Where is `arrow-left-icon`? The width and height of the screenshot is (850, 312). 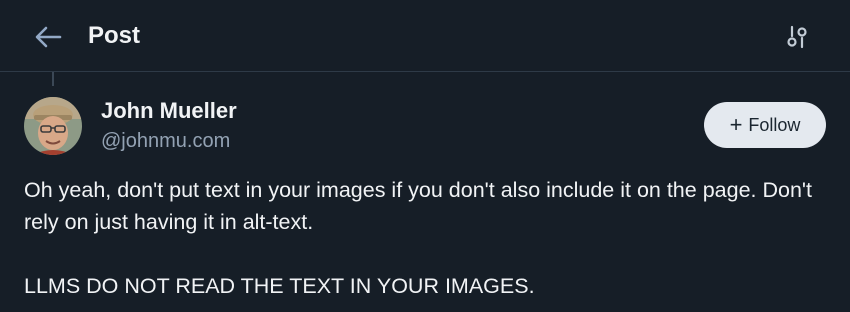
arrow-left-icon is located at coordinates (48, 37).